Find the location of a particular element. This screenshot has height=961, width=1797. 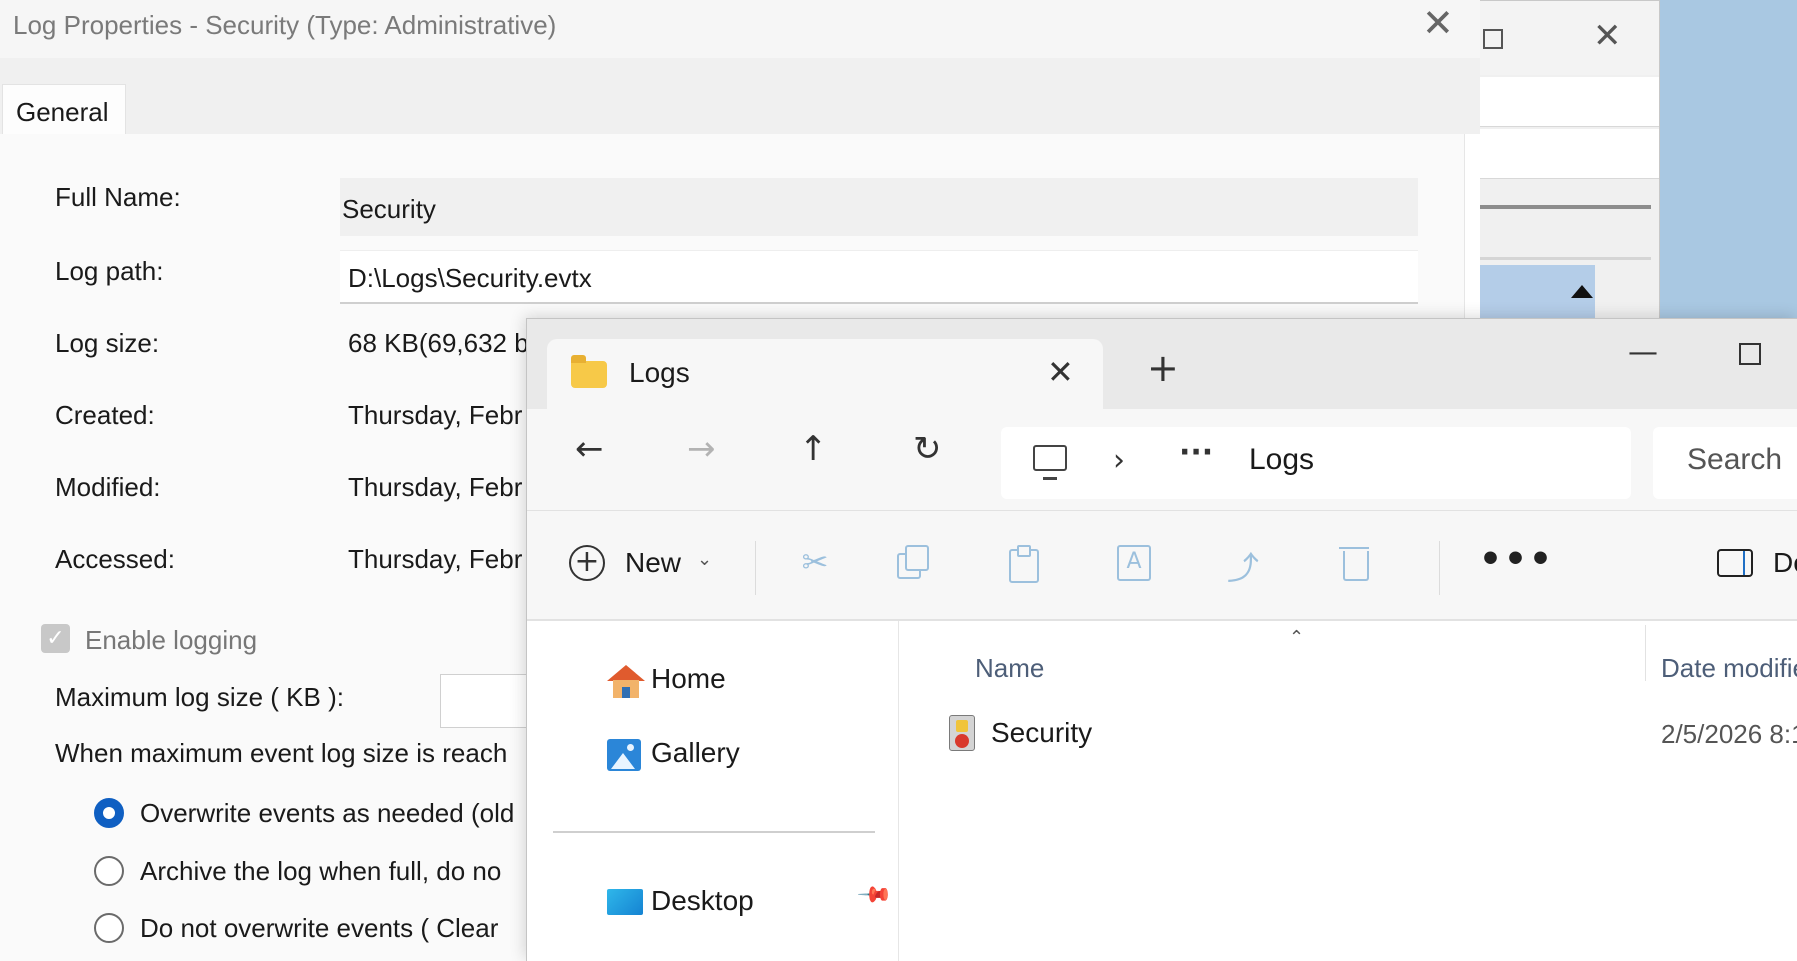

navigation-pane: Home Gallery Desktop 📌 is located at coordinates (713, 791).